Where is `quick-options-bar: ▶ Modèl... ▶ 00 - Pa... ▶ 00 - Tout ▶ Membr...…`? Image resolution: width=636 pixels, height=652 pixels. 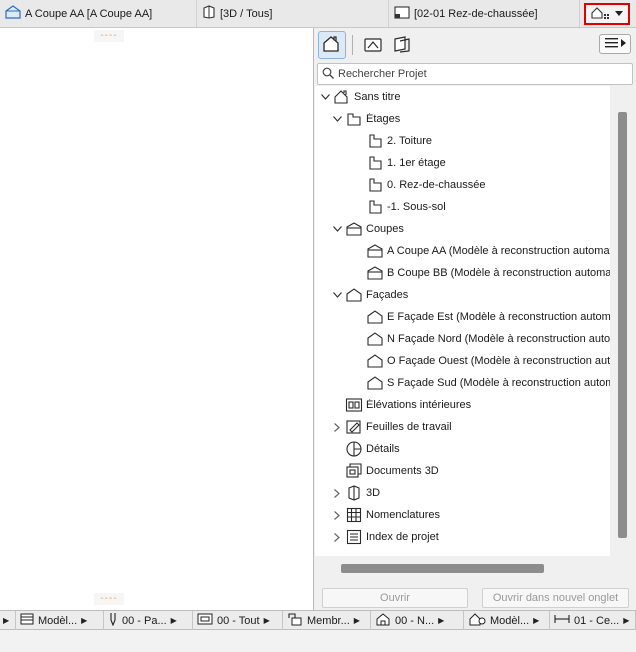 quick-options-bar: ▶ Modèl... ▶ 00 - Pa... ▶ 00 - Tout ▶ Membr...… is located at coordinates (318, 620).